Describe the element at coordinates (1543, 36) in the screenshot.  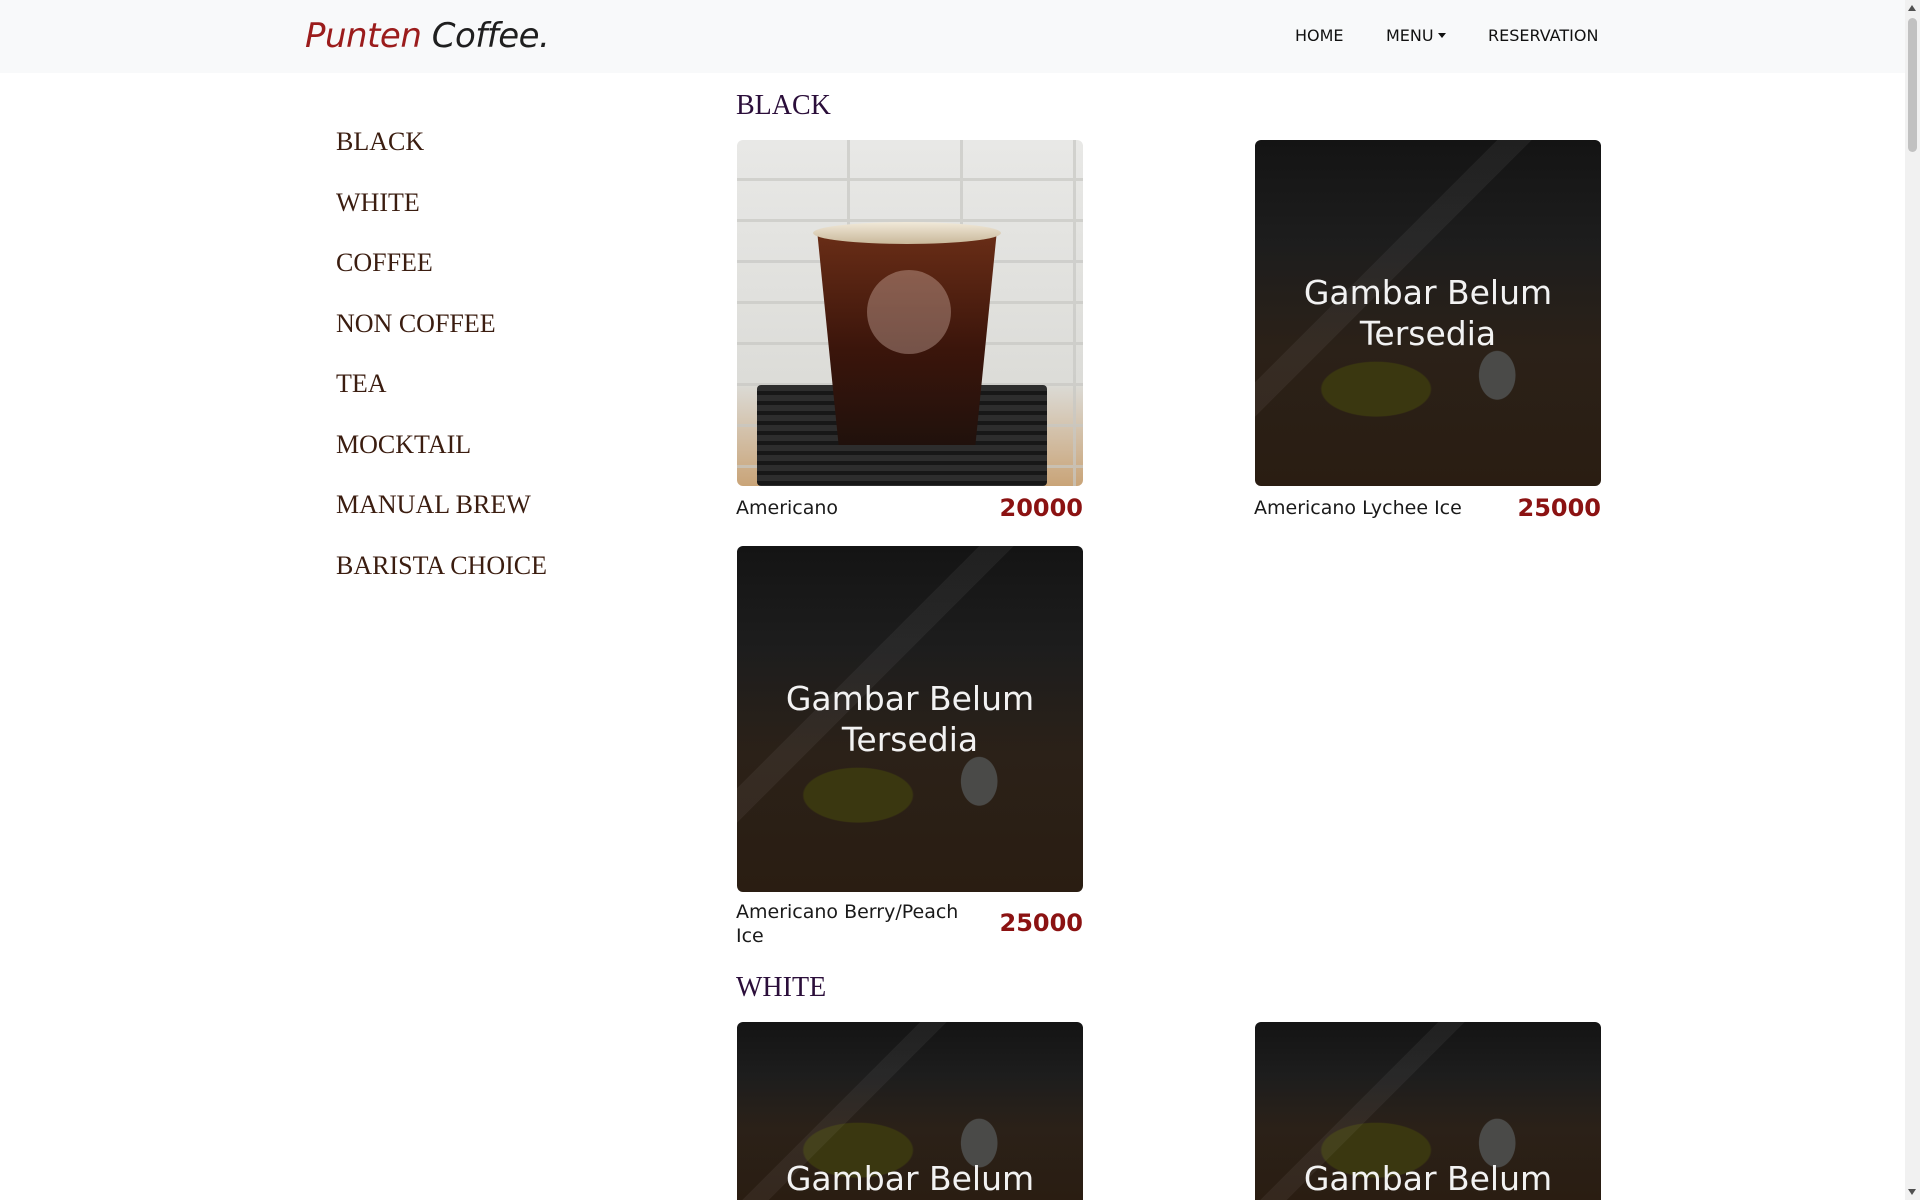
I see `nav-reservation-link: RESERVATION` at that location.